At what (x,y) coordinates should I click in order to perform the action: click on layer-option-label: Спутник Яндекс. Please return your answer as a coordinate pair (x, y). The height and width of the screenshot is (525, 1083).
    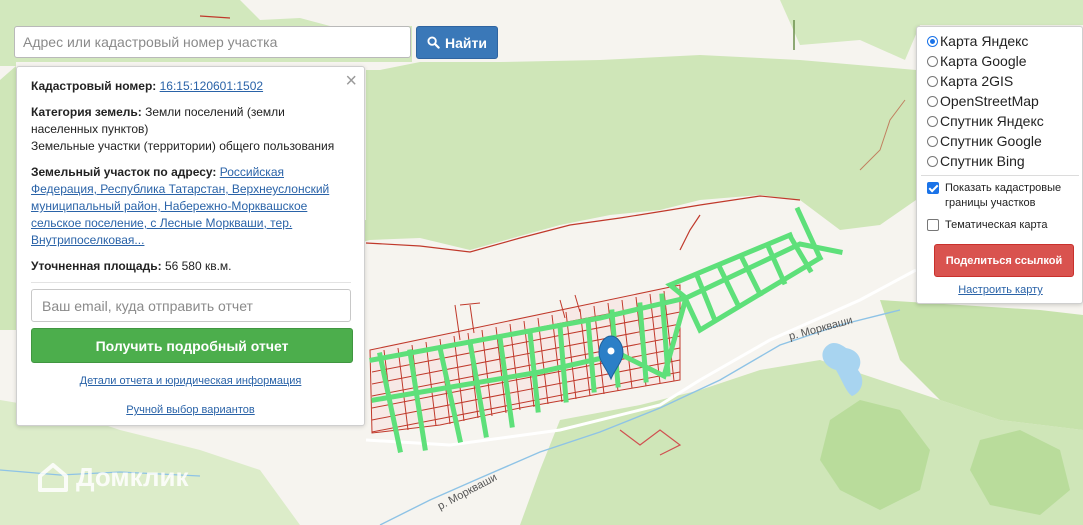
    Looking at the image, I should click on (992, 121).